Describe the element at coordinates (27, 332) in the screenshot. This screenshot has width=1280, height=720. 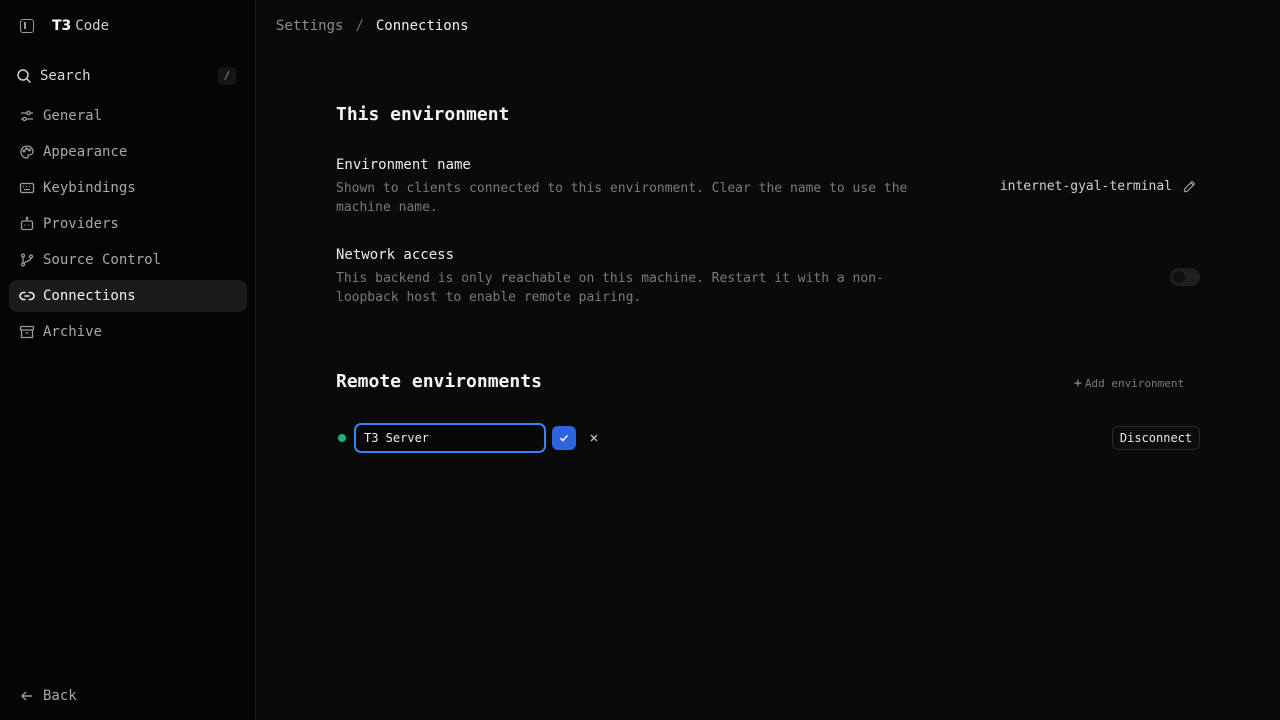
I see `archive-icon` at that location.